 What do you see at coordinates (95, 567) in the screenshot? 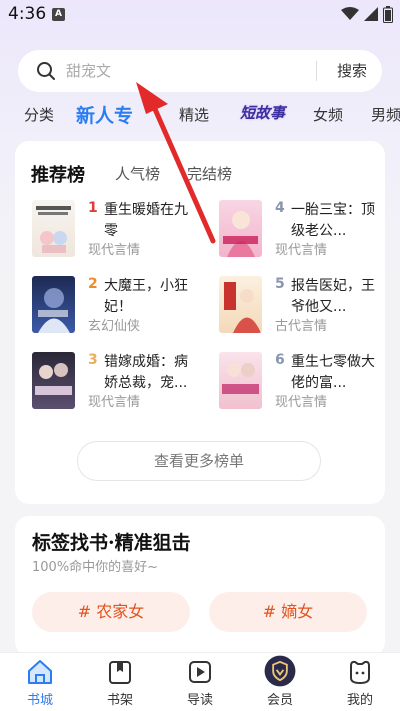
I see `tag-section-subtitle: 100%命中你的喜好~` at bounding box center [95, 567].